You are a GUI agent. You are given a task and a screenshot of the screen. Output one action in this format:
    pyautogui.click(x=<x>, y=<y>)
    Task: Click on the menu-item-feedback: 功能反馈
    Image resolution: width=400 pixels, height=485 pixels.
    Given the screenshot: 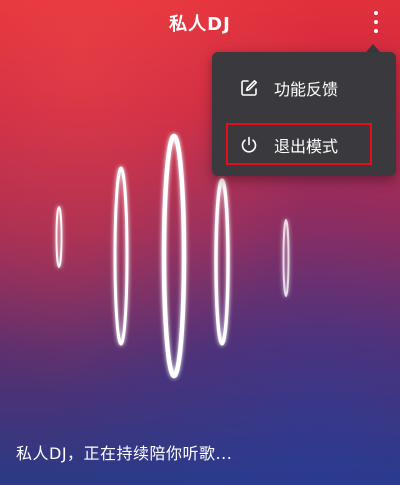 What is the action you would take?
    pyautogui.click(x=304, y=88)
    